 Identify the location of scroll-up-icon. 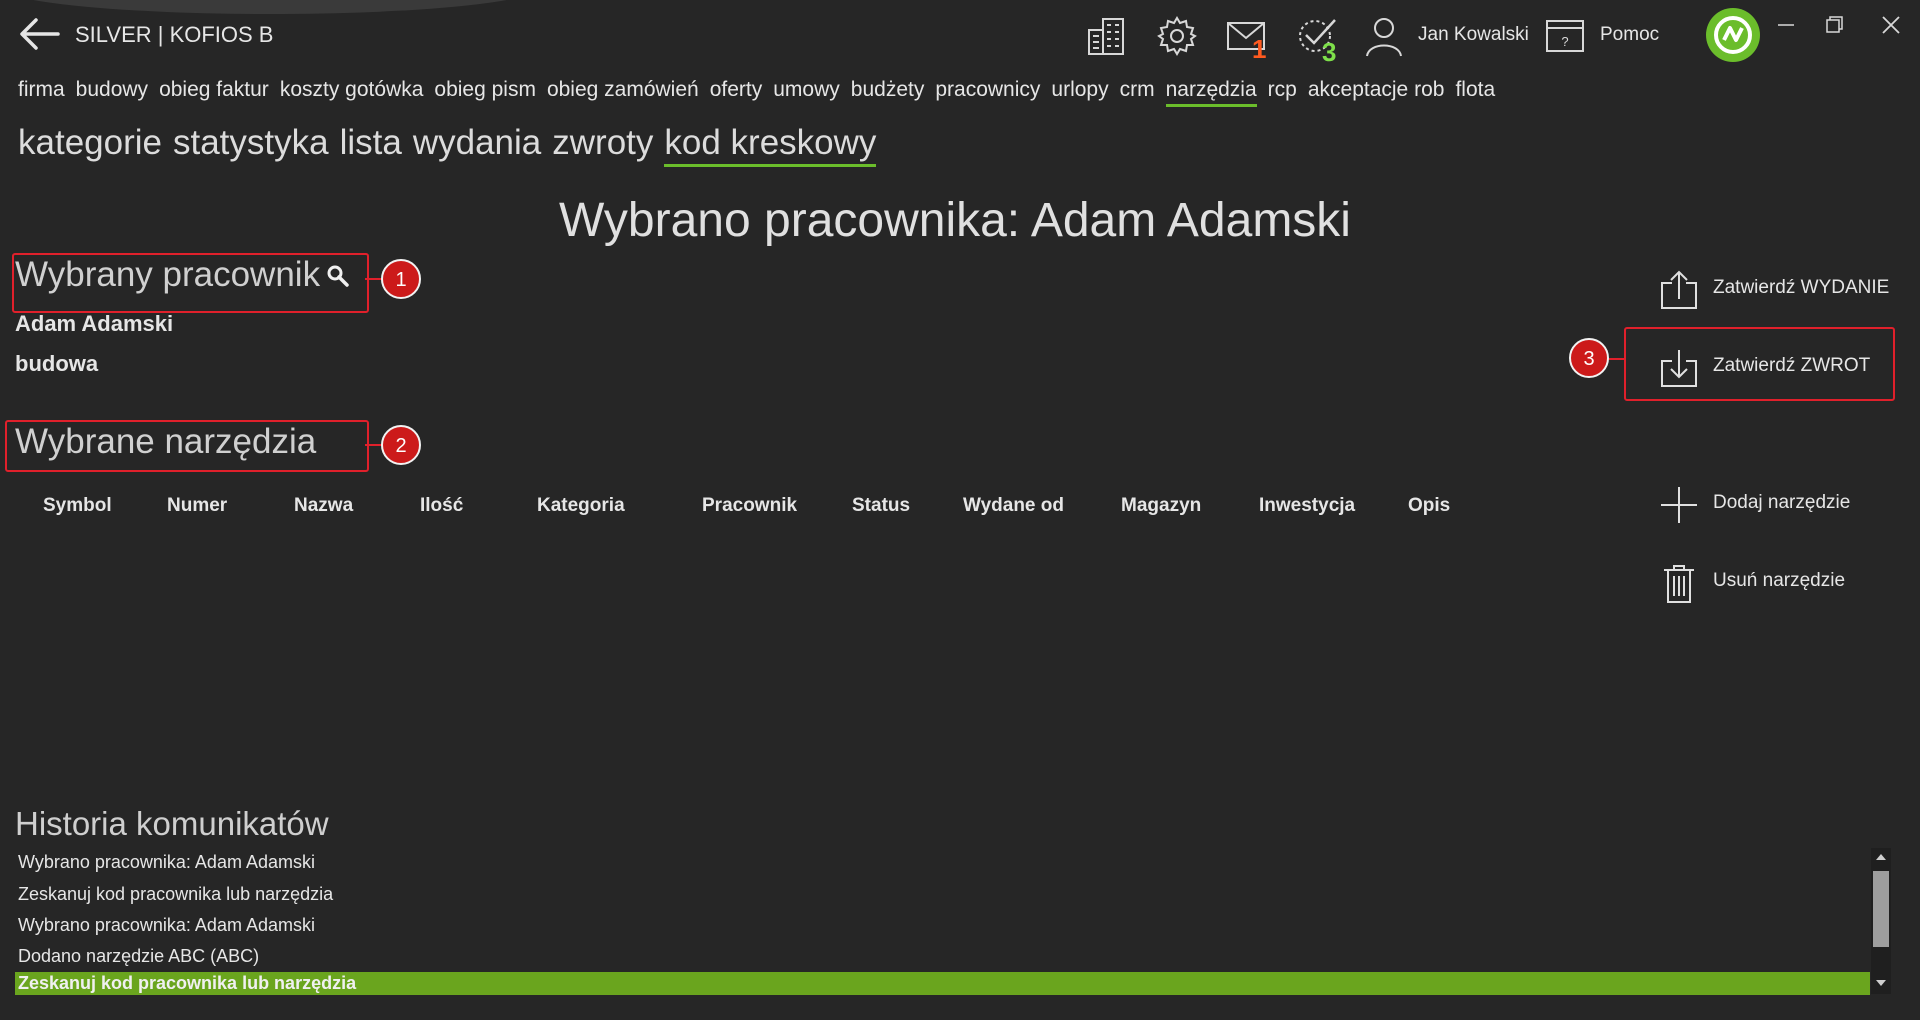
(1881, 857).